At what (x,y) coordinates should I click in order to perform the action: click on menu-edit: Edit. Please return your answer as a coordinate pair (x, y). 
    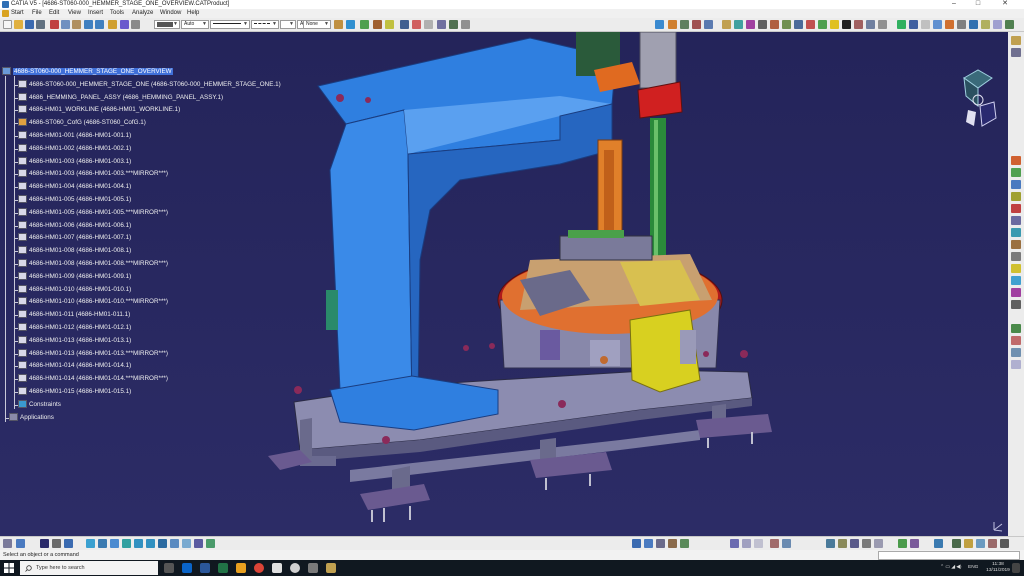
    Looking at the image, I should click on (54, 13).